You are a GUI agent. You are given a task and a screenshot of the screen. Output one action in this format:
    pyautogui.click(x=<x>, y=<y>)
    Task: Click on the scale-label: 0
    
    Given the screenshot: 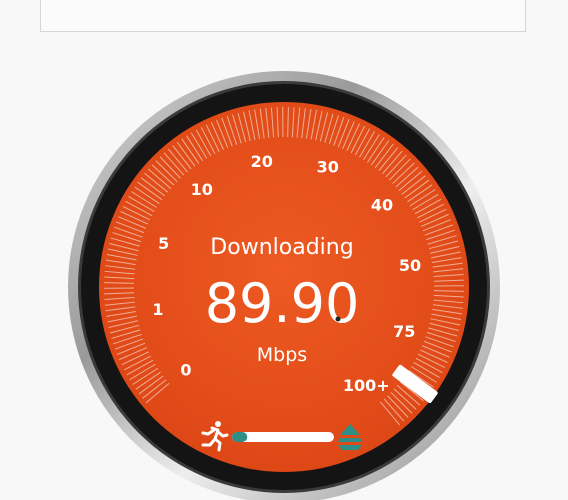 What is the action you would take?
    pyautogui.click(x=185, y=369)
    